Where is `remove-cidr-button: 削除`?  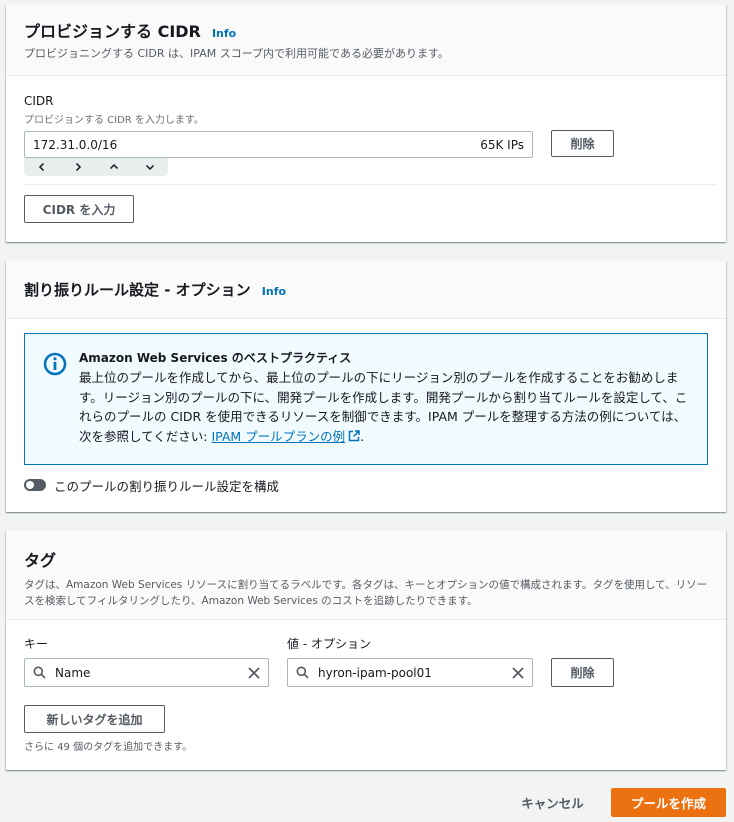 remove-cidr-button: 削除 is located at coordinates (582, 143).